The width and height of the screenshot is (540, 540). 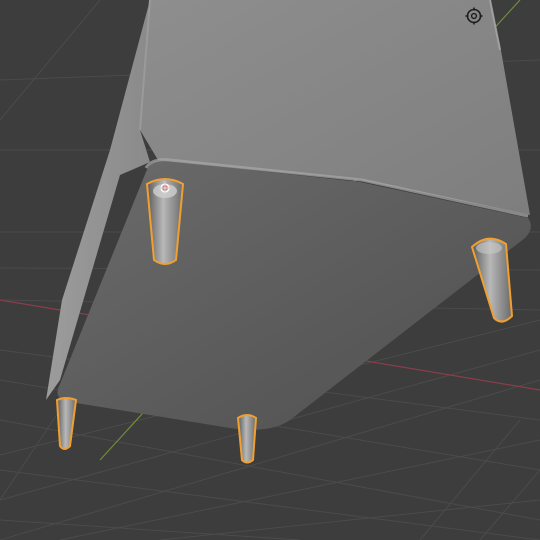 What do you see at coordinates (66, 423) in the screenshot?
I see `leg-front-left` at bounding box center [66, 423].